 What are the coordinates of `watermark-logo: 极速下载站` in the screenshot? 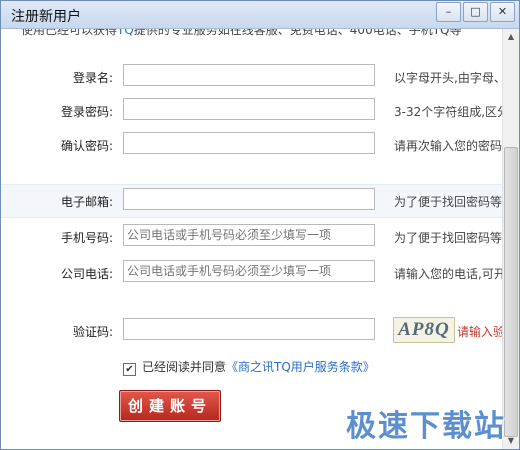 It's located at (426, 426).